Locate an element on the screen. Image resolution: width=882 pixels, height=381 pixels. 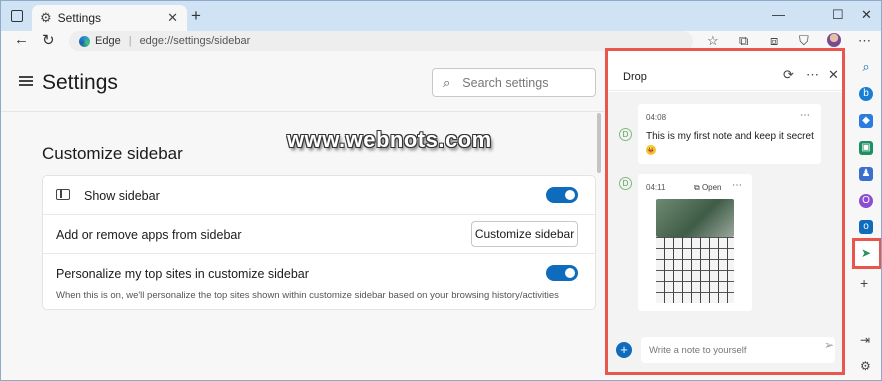
drop-header: Drop ⟳ ⋯ ✕ is located at coordinates (725, 71).